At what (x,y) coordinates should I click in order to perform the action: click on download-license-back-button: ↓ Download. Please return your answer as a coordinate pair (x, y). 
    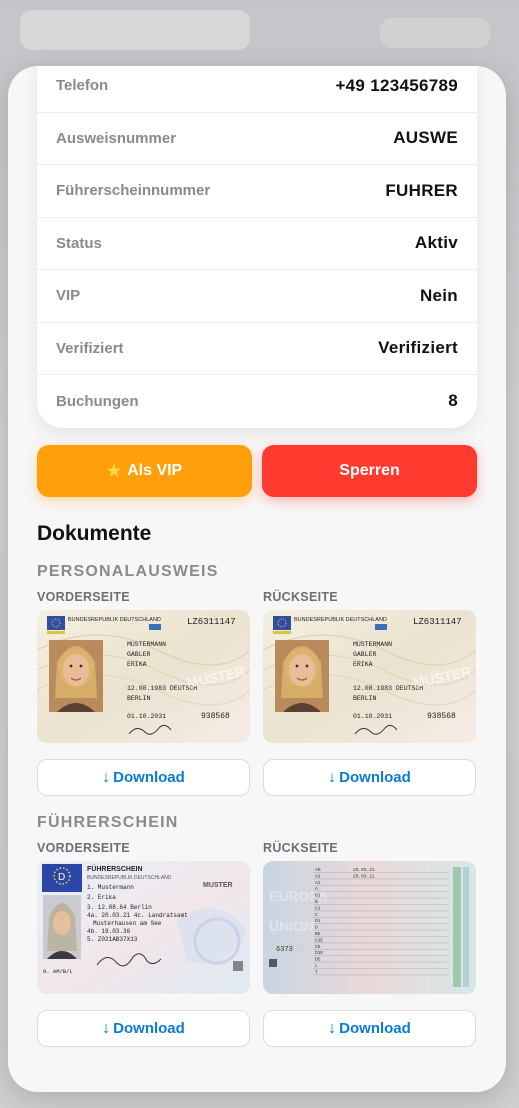
    Looking at the image, I should click on (369, 1028).